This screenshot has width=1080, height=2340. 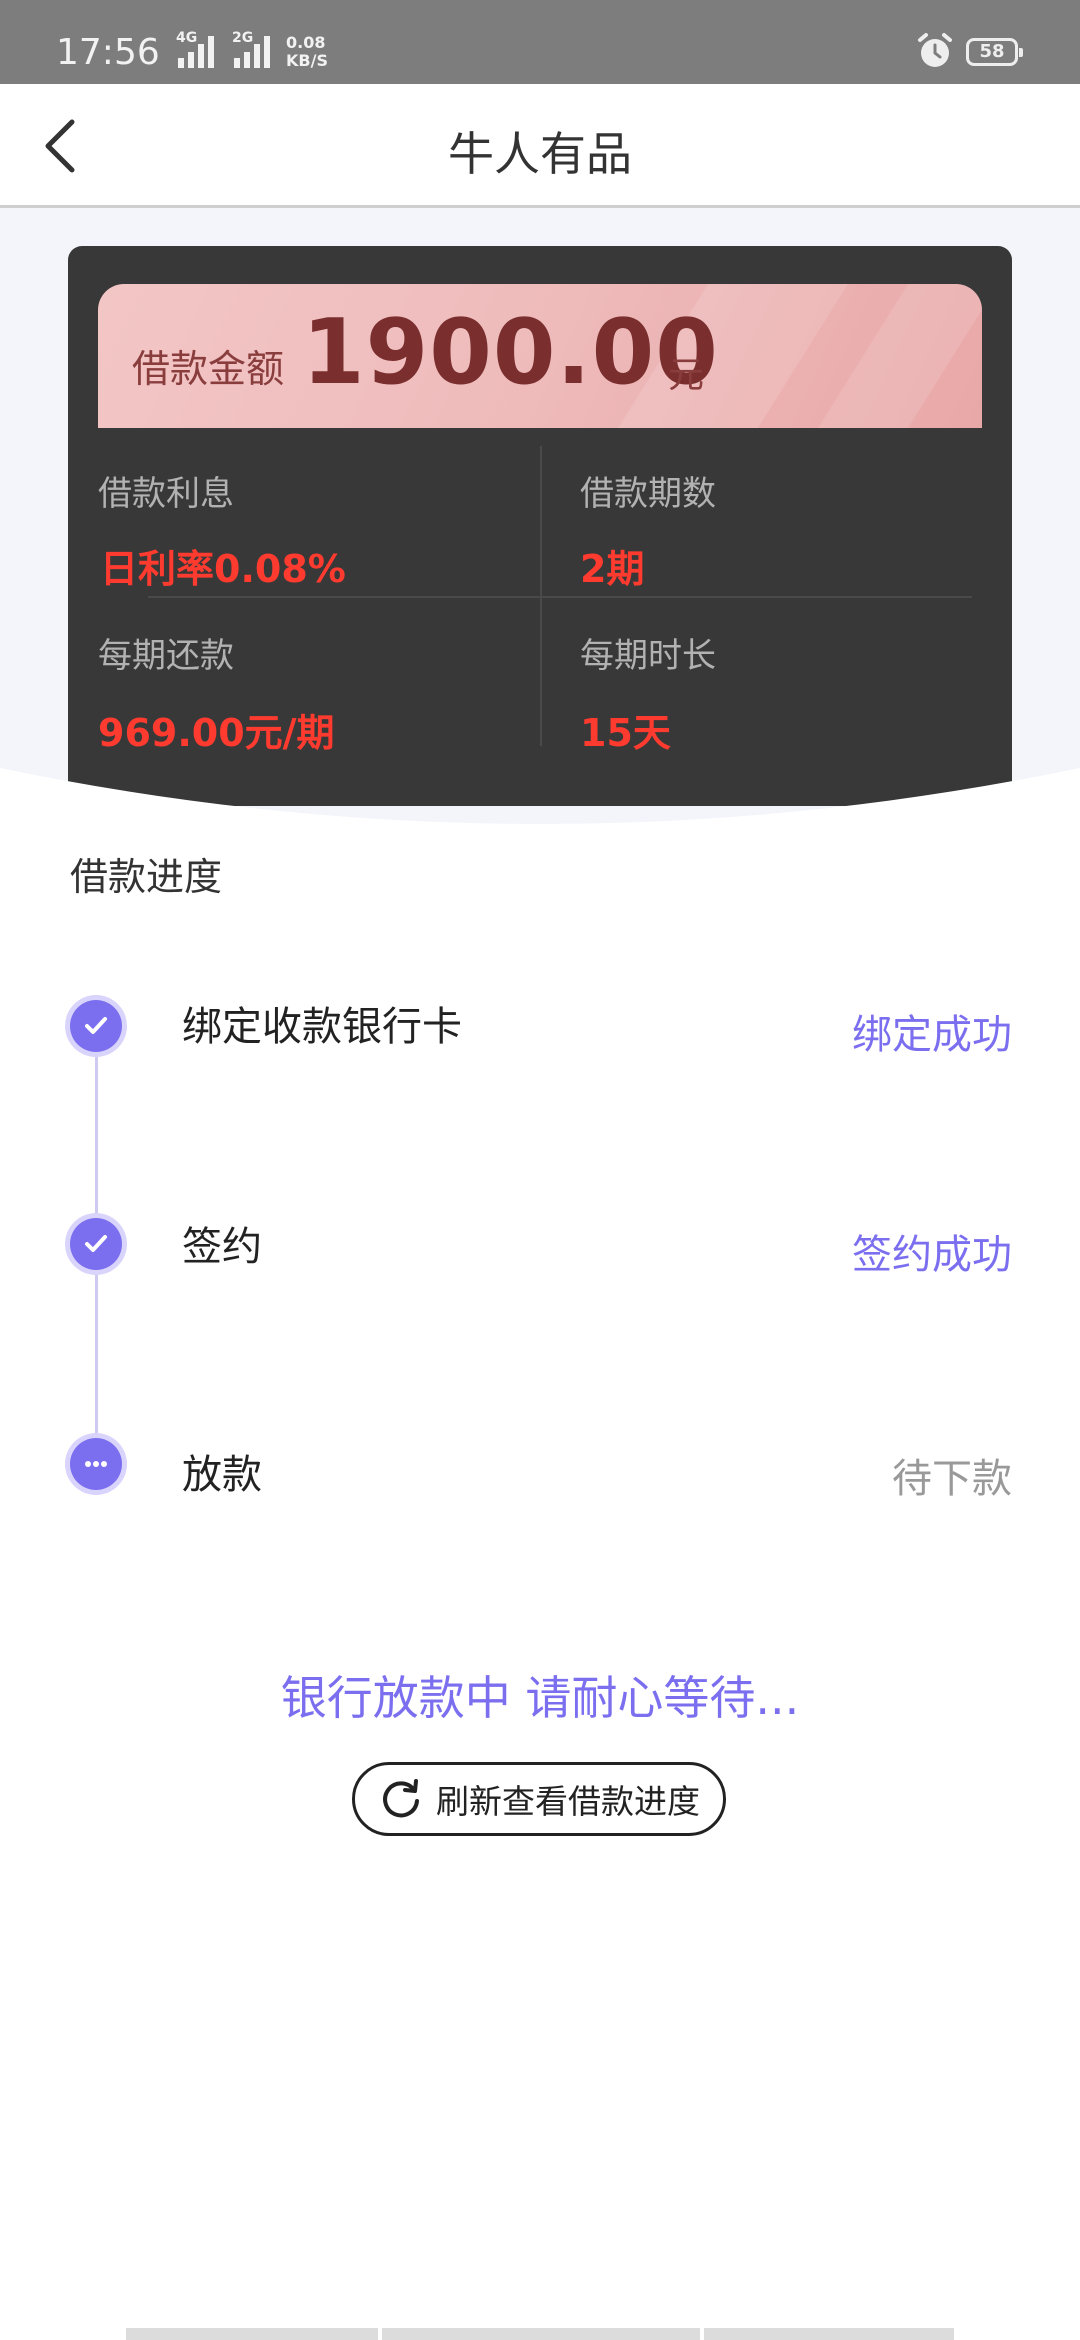 What do you see at coordinates (222, 1475) in the screenshot?
I see `step-name: 放款` at bounding box center [222, 1475].